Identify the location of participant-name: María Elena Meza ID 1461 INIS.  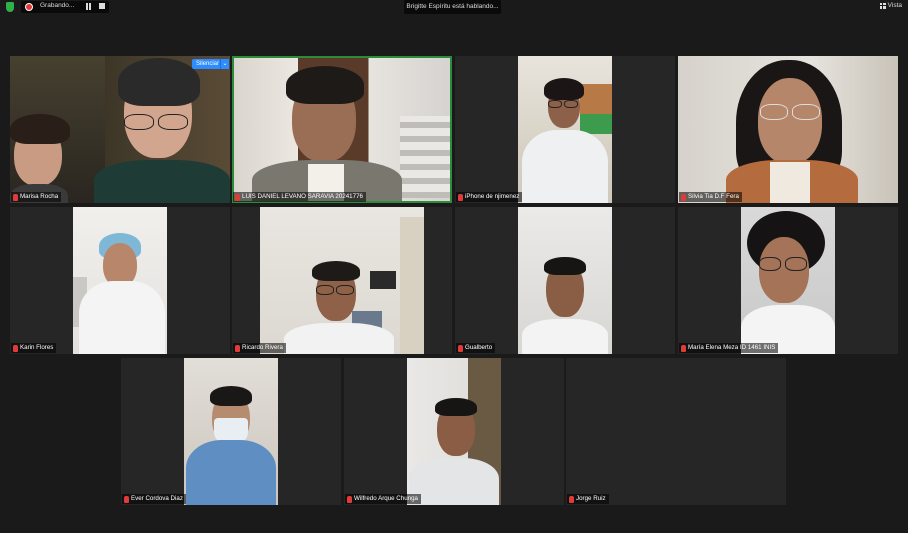
(732, 347).